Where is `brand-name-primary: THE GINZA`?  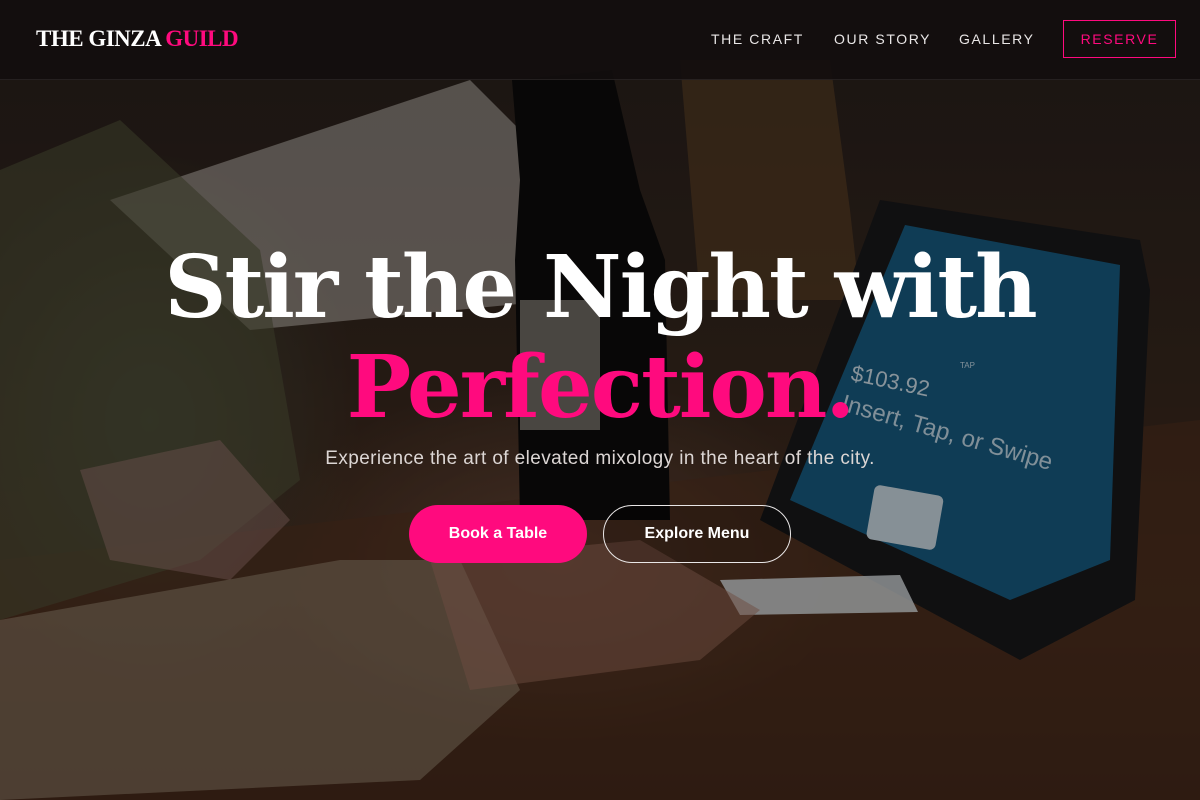 brand-name-primary: THE GINZA is located at coordinates (98, 38).